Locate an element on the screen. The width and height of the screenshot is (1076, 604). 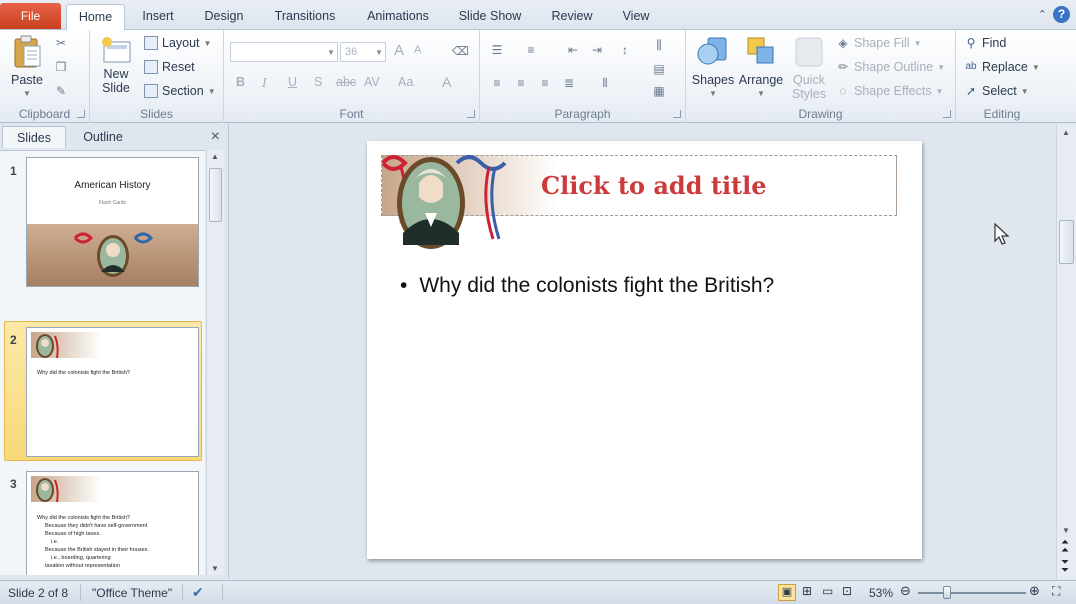
character-spacing-button: AV is located at coordinates (372, 82).